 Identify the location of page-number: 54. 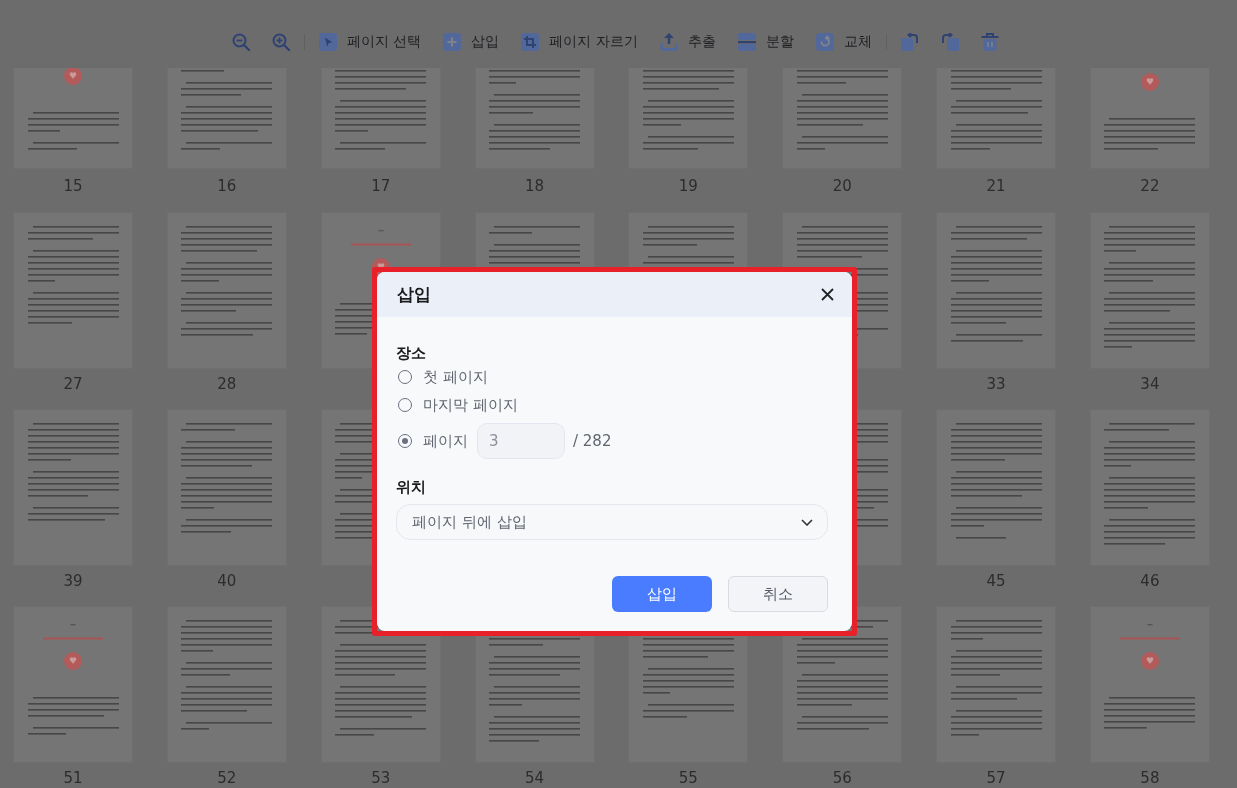
(535, 778).